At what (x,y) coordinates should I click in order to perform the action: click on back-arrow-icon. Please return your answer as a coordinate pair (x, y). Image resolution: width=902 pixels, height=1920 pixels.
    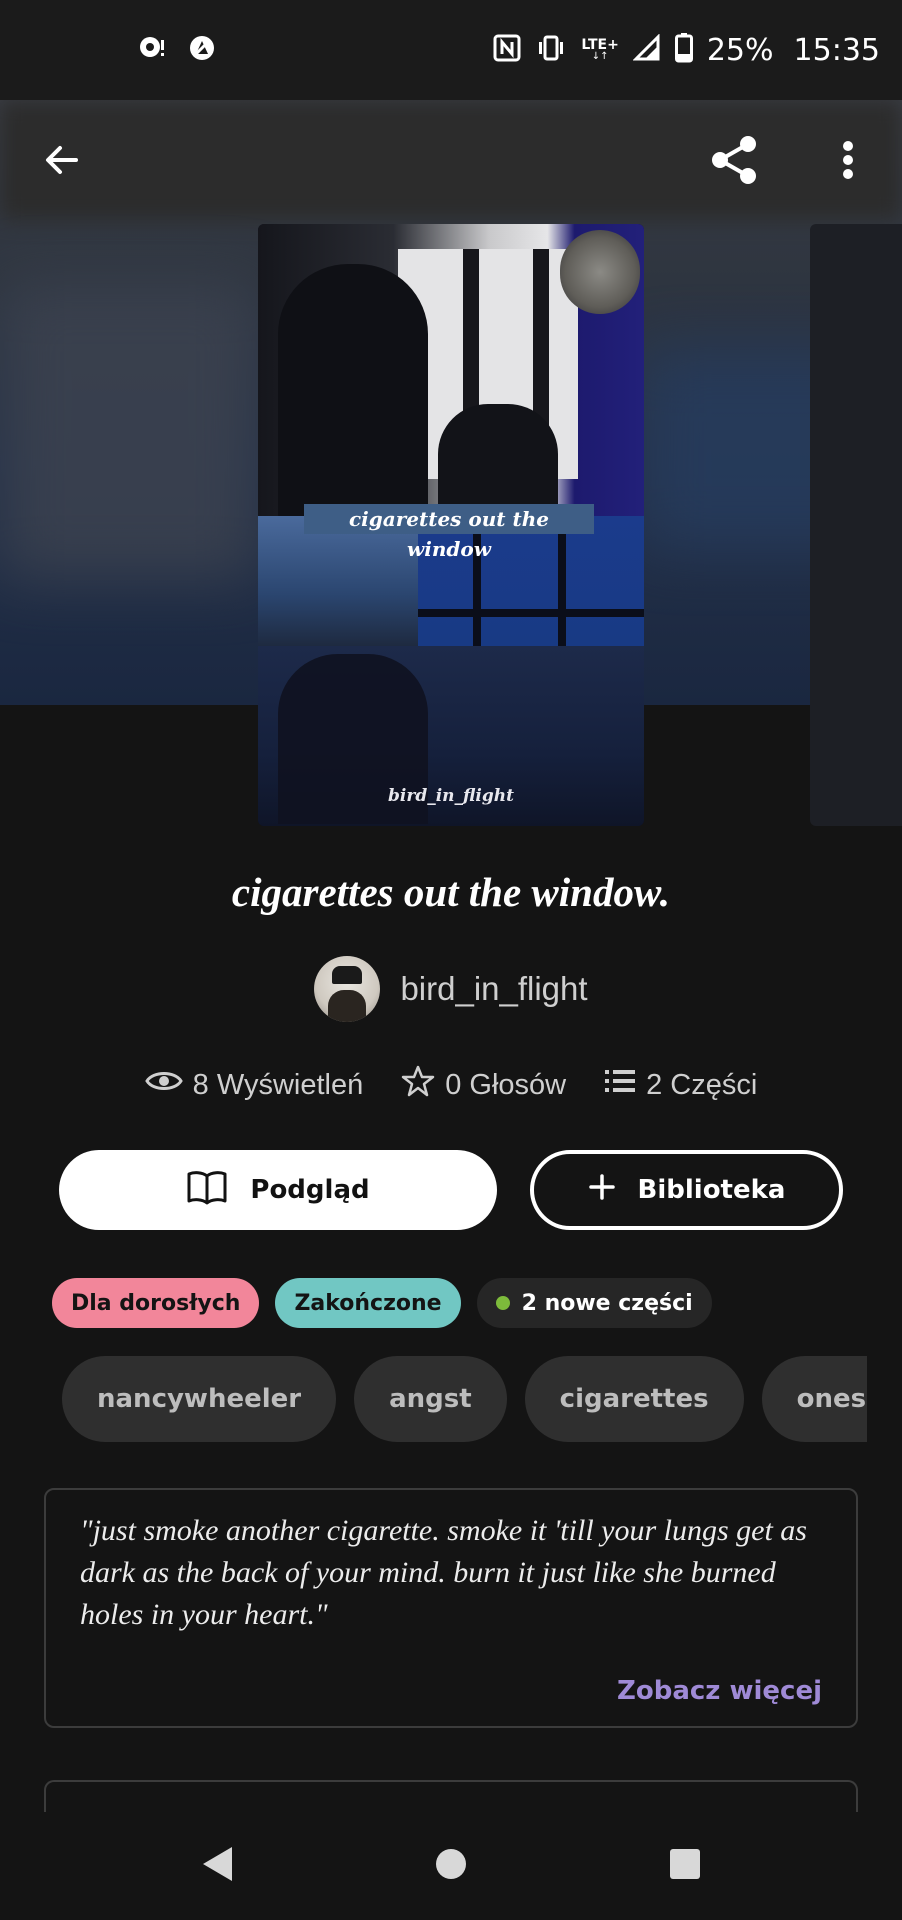
    Looking at the image, I should click on (62, 162).